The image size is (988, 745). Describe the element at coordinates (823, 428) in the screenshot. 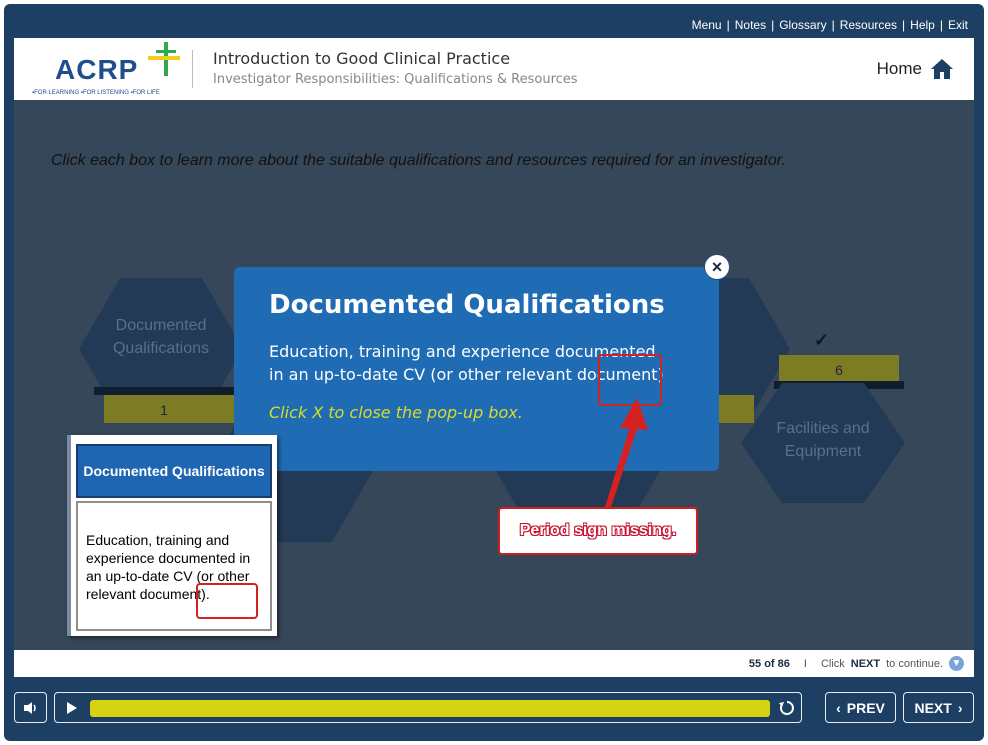

I see `hex-label-line1: Facilities and` at that location.